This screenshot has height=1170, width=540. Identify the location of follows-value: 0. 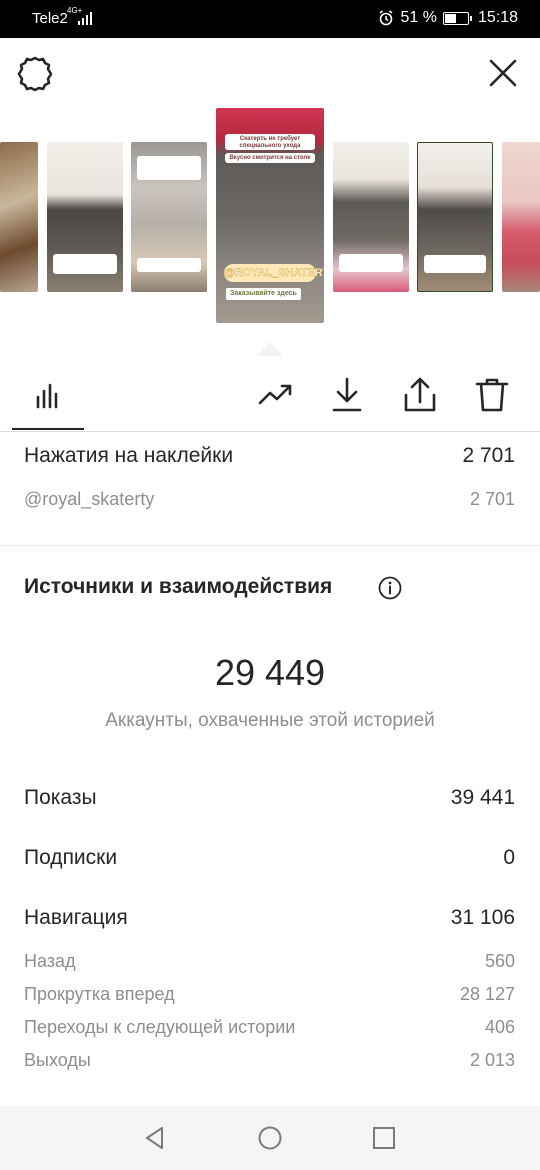
(509, 857).